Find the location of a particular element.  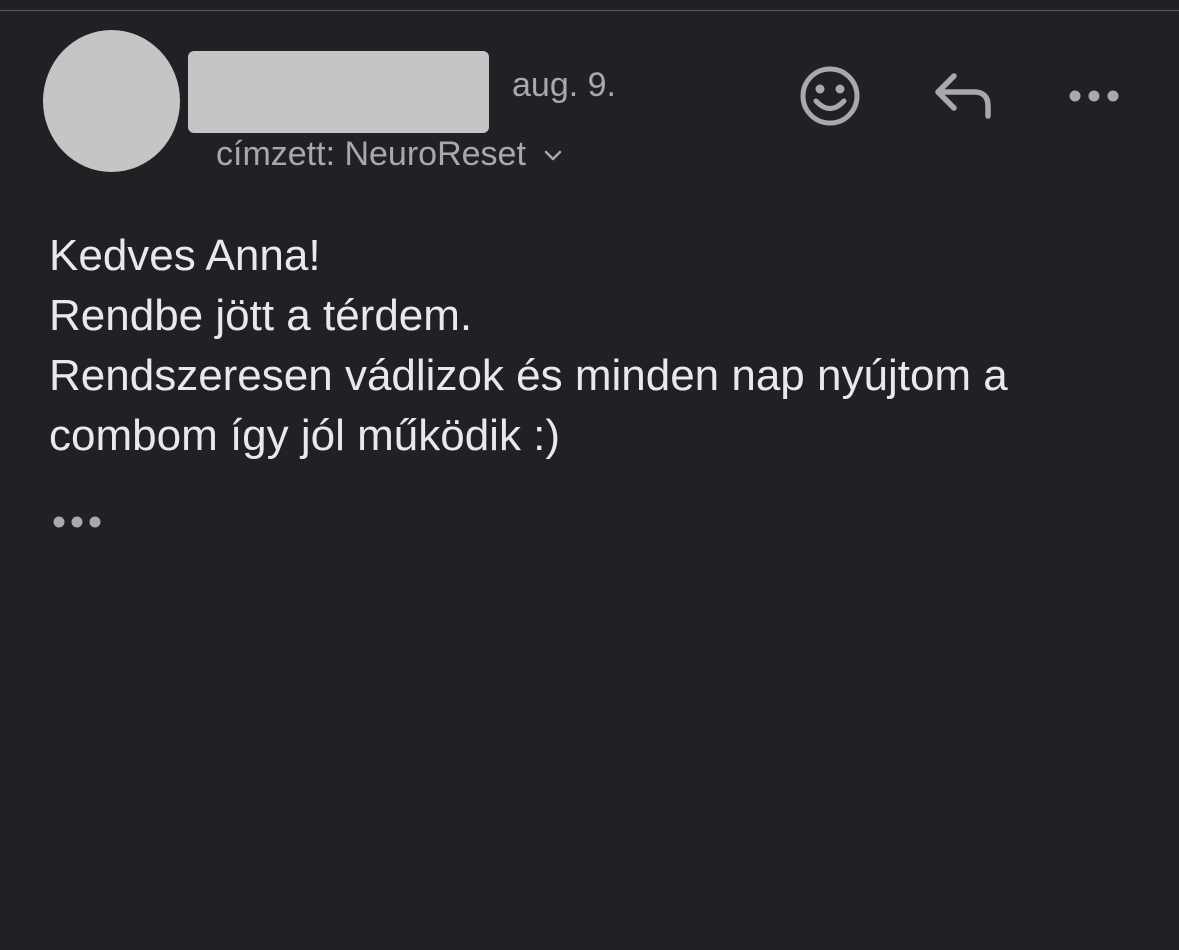

recipient-toggle: címzett: NeuroReset is located at coordinates (390, 154).